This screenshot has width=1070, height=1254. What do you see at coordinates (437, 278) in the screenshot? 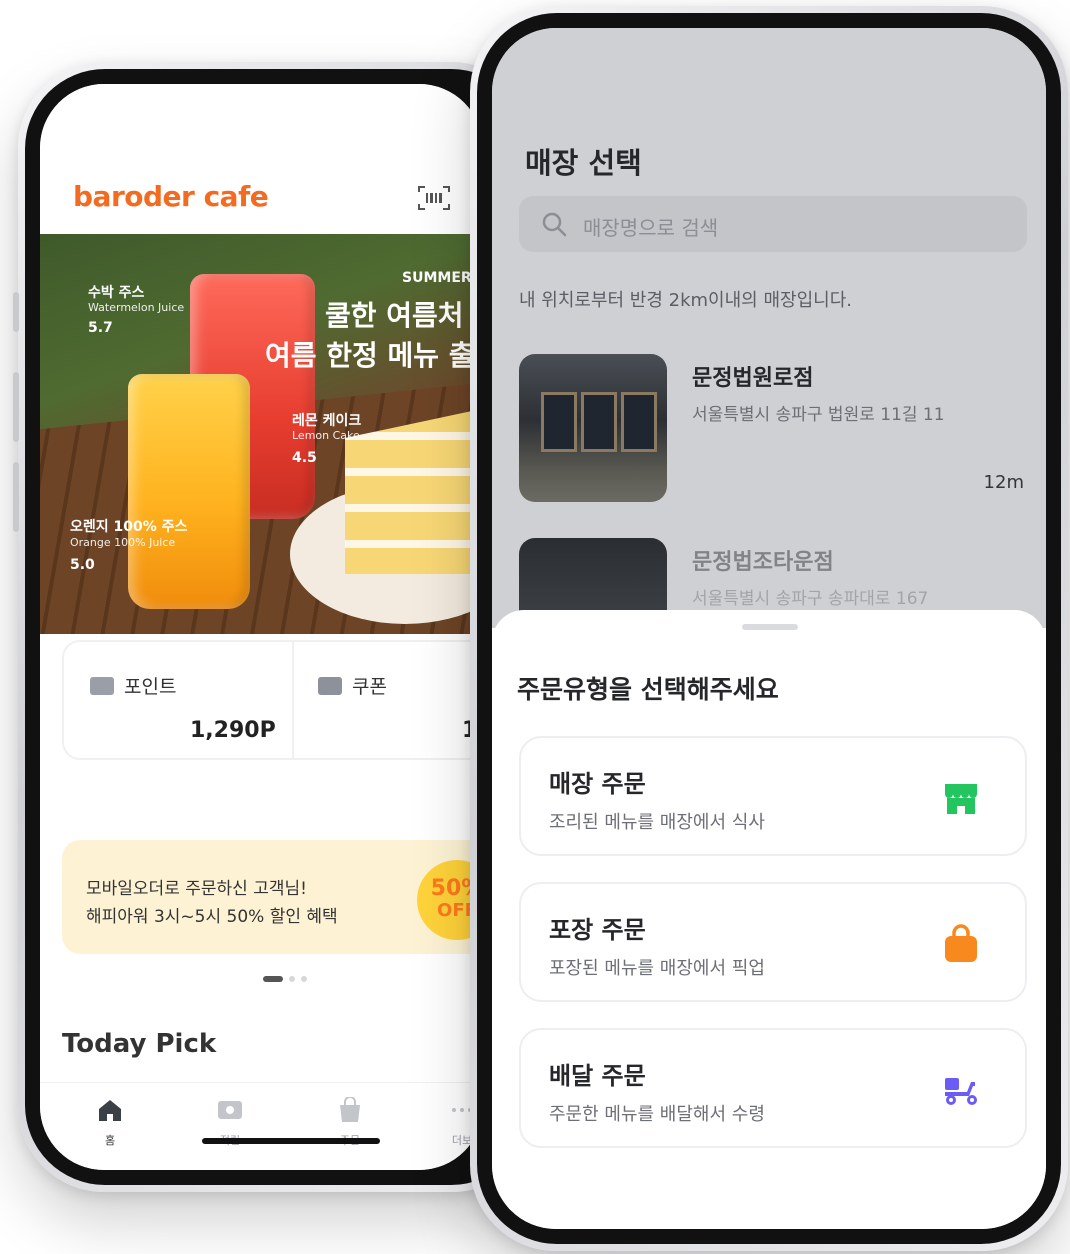
I see `season-tag: SUMMER` at bounding box center [437, 278].